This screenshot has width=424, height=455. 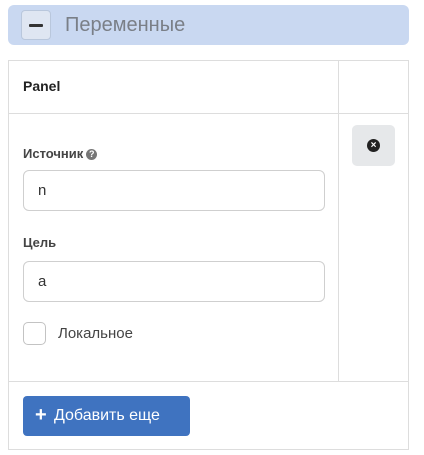 I want to click on header-divider, so click(x=208, y=113).